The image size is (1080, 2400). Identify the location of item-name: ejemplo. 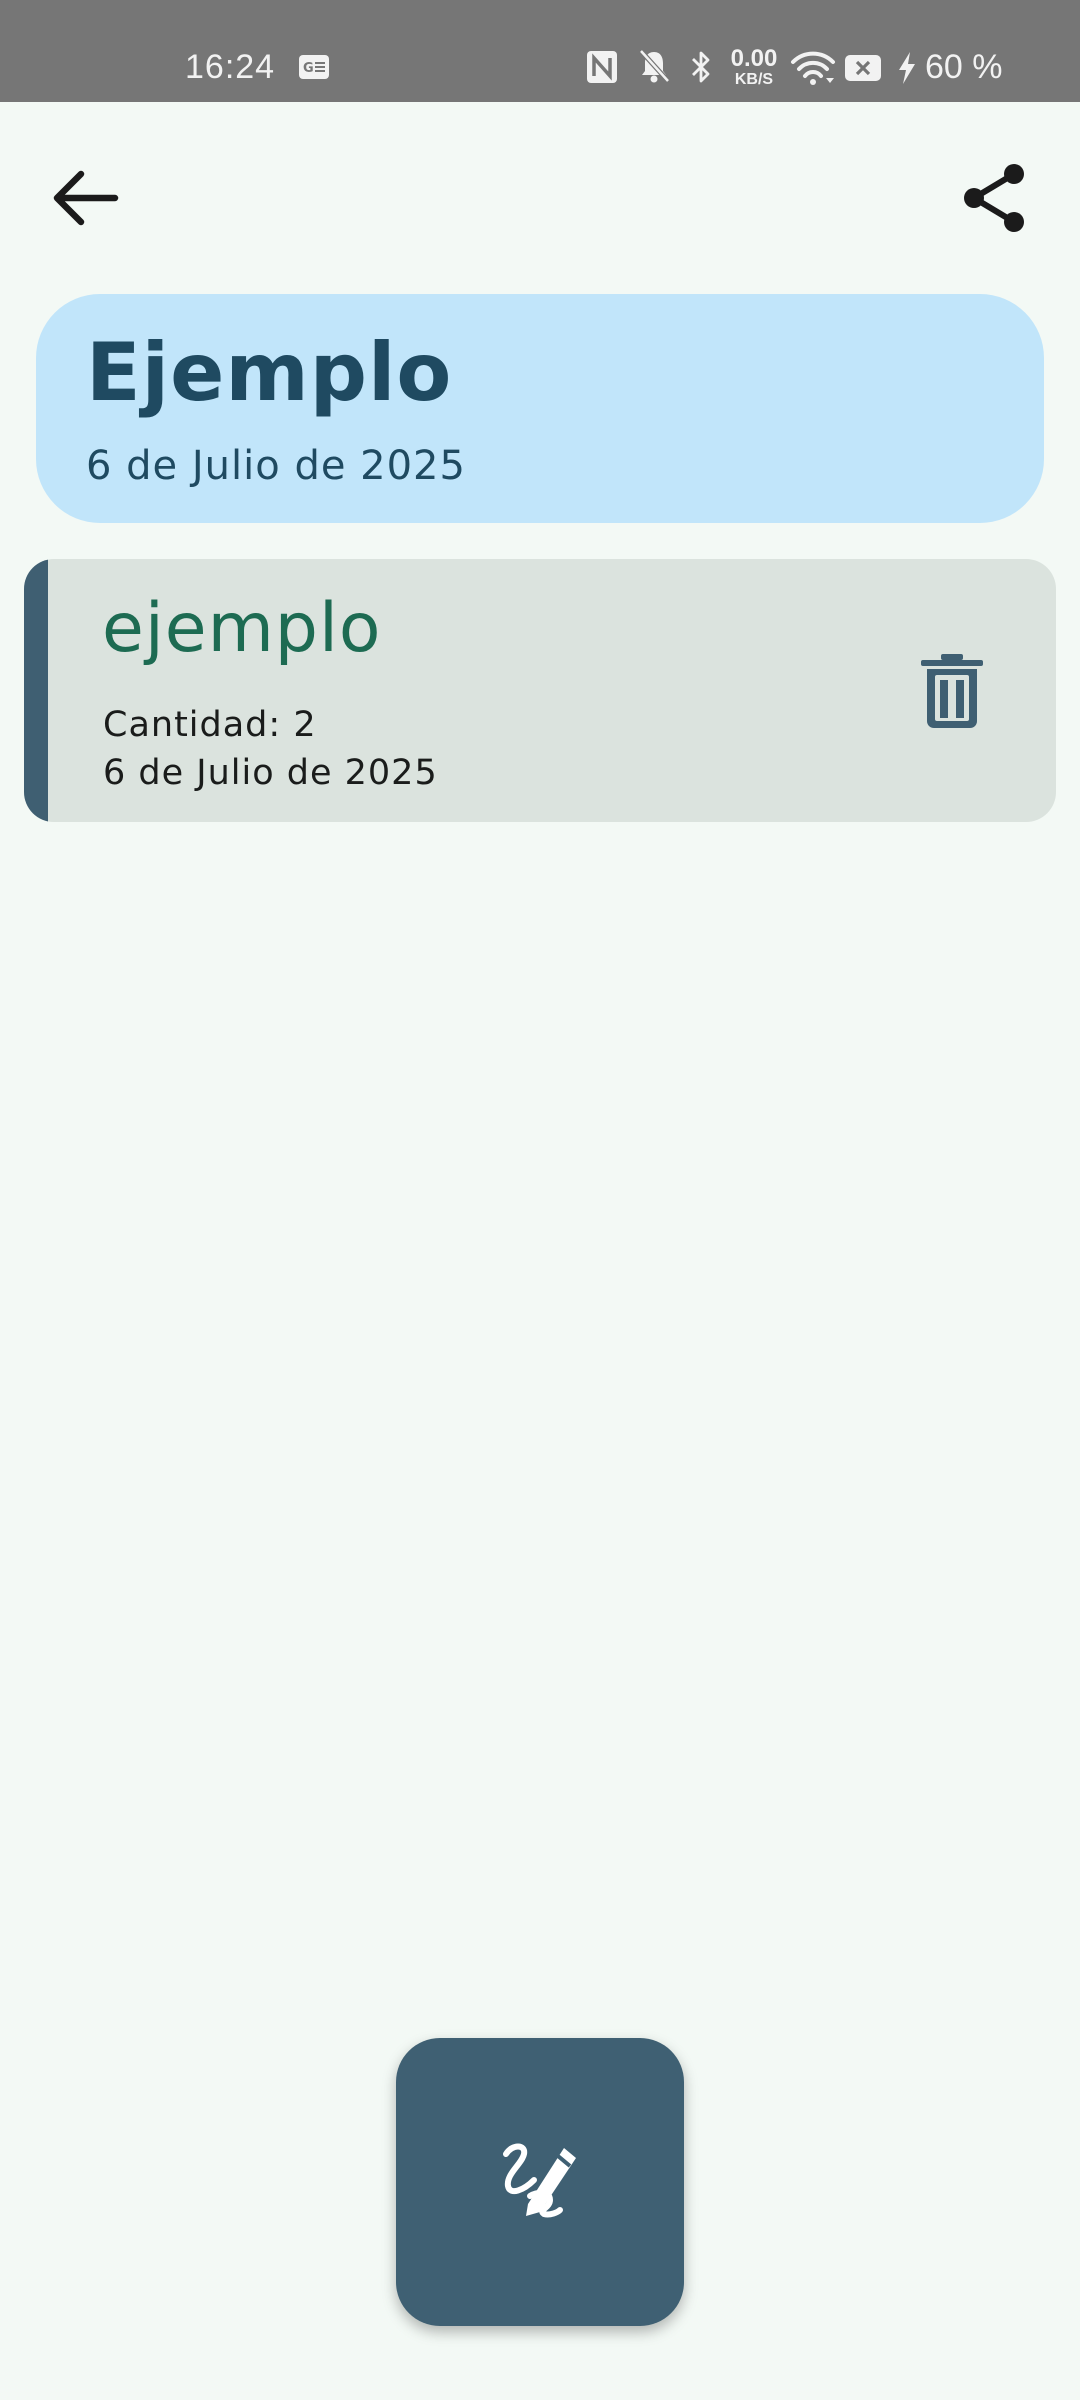
(242, 628).